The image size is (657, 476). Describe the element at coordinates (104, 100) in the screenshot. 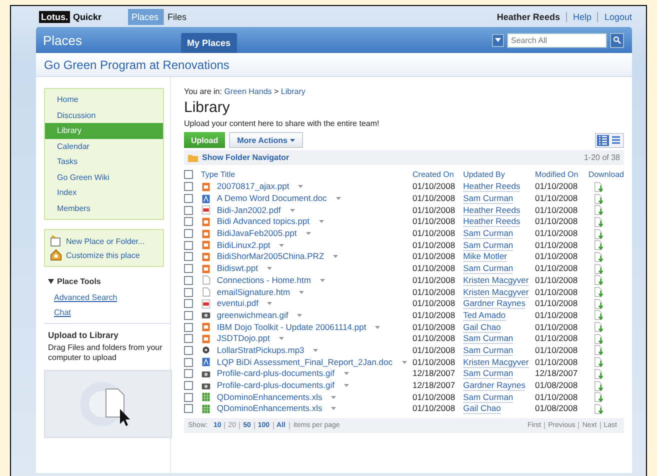

I see `sidebar-item: Home` at that location.